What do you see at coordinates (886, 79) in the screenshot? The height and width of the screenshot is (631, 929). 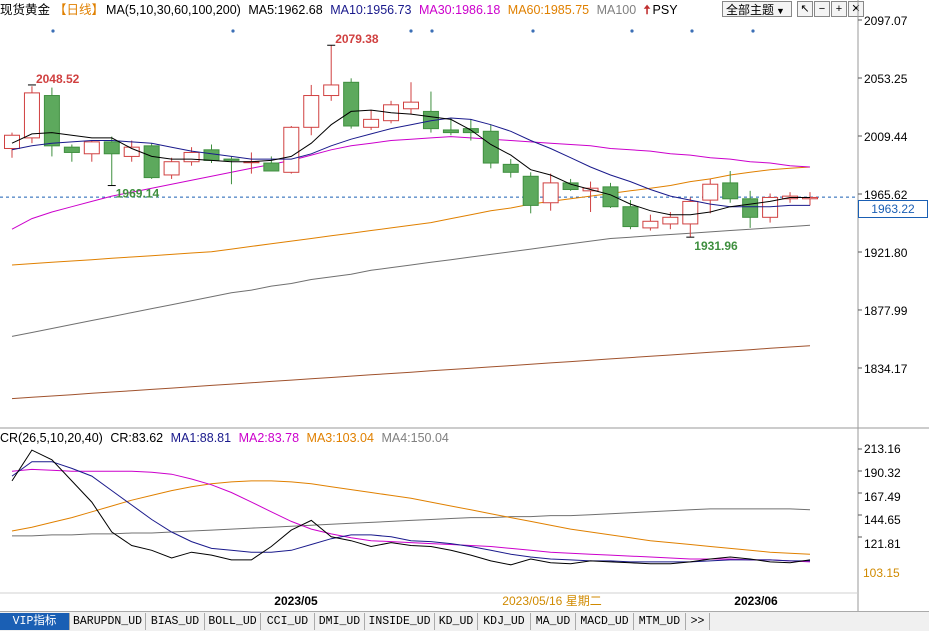 I see `price-axis-label: 2053.25` at bounding box center [886, 79].